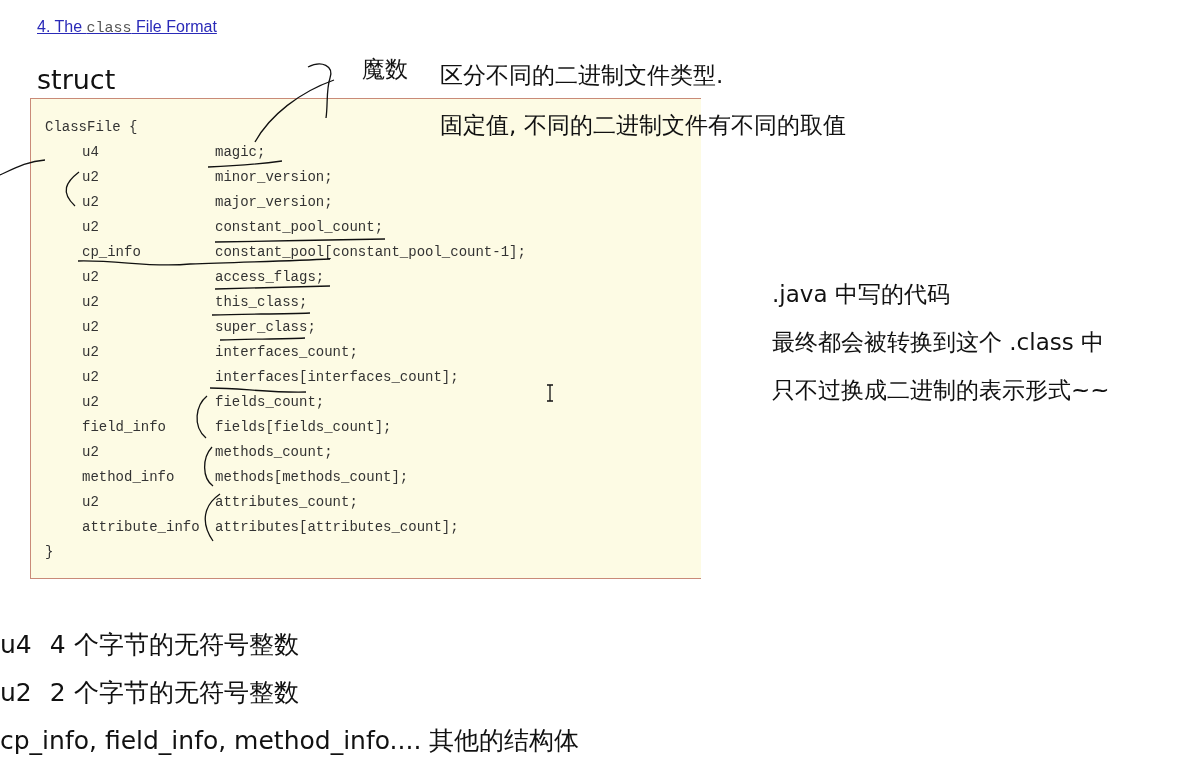  Describe the element at coordinates (274, 452) in the screenshot. I see `code-field: methods_count;` at that location.